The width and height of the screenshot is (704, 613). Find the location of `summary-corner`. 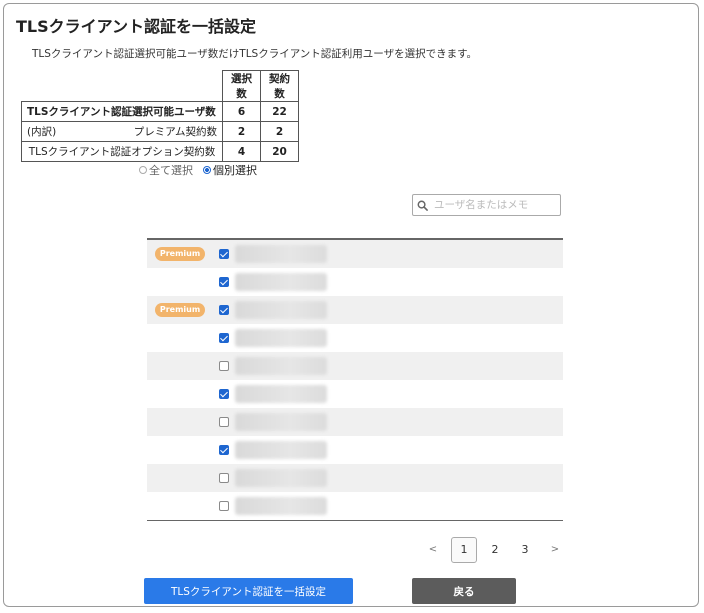

summary-corner is located at coordinates (122, 86).